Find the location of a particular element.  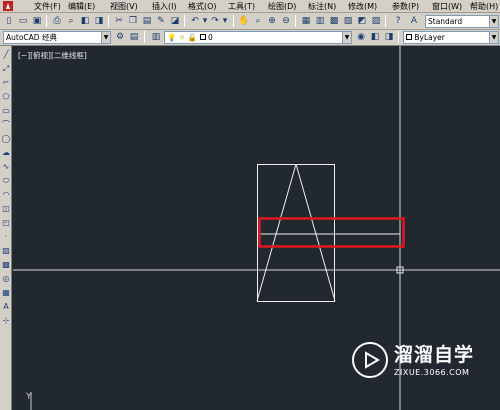

play-logo-icon is located at coordinates (370, 360).